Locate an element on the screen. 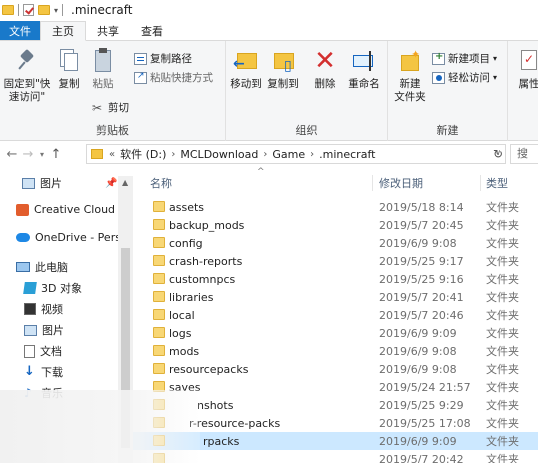 The image size is (538, 463). nav-item-videos: 视频 is located at coordinates (43, 309).